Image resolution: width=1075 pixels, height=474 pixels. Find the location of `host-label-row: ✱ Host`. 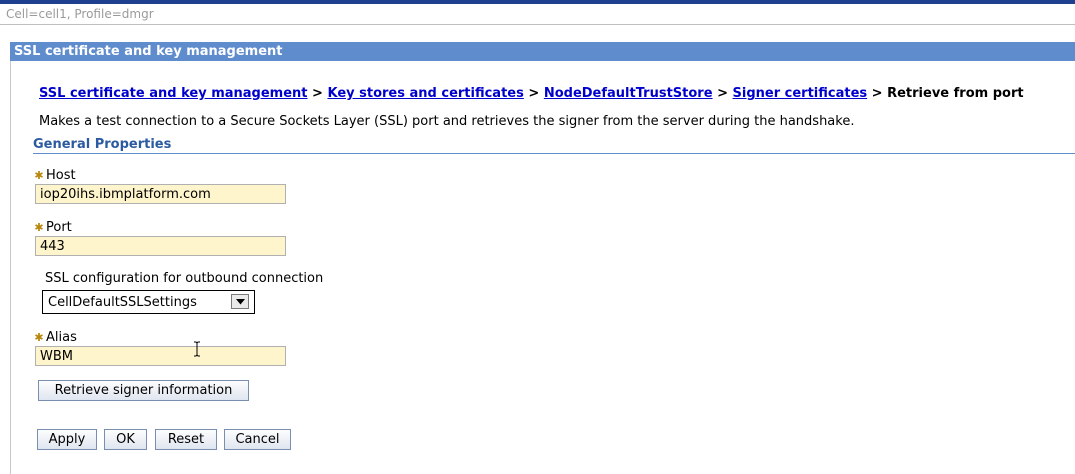

host-label-row: ✱ Host is located at coordinates (54, 175).